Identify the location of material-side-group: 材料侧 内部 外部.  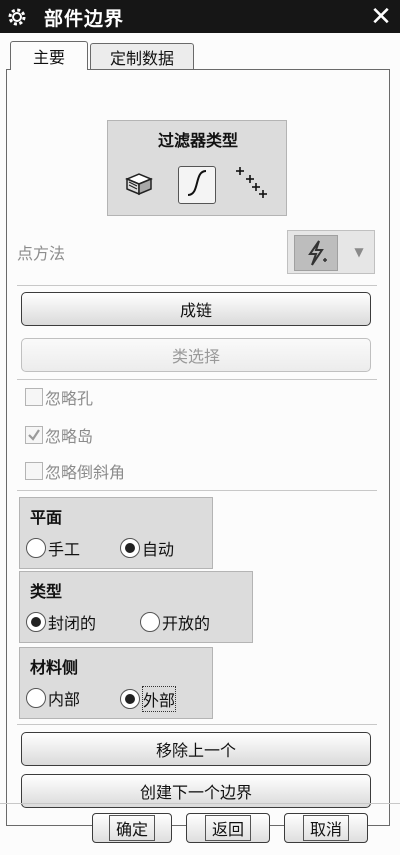
(116, 683).